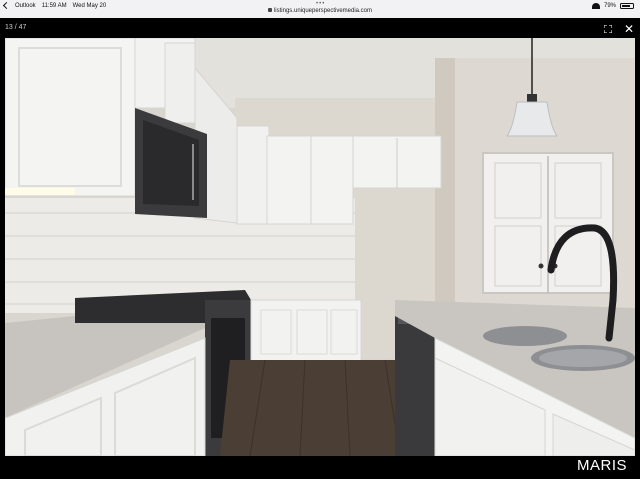  I want to click on wifi-icon, so click(595, 5).